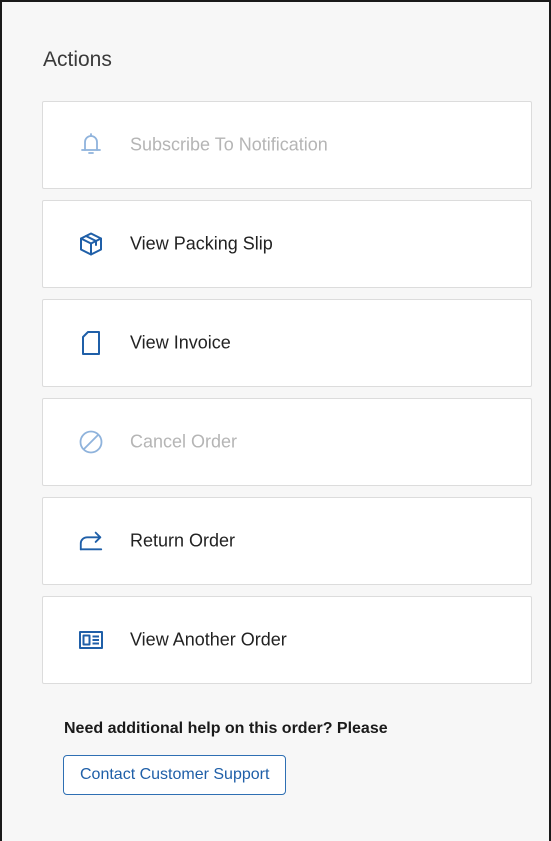 This screenshot has width=551, height=841. What do you see at coordinates (91, 343) in the screenshot?
I see `document-icon` at bounding box center [91, 343].